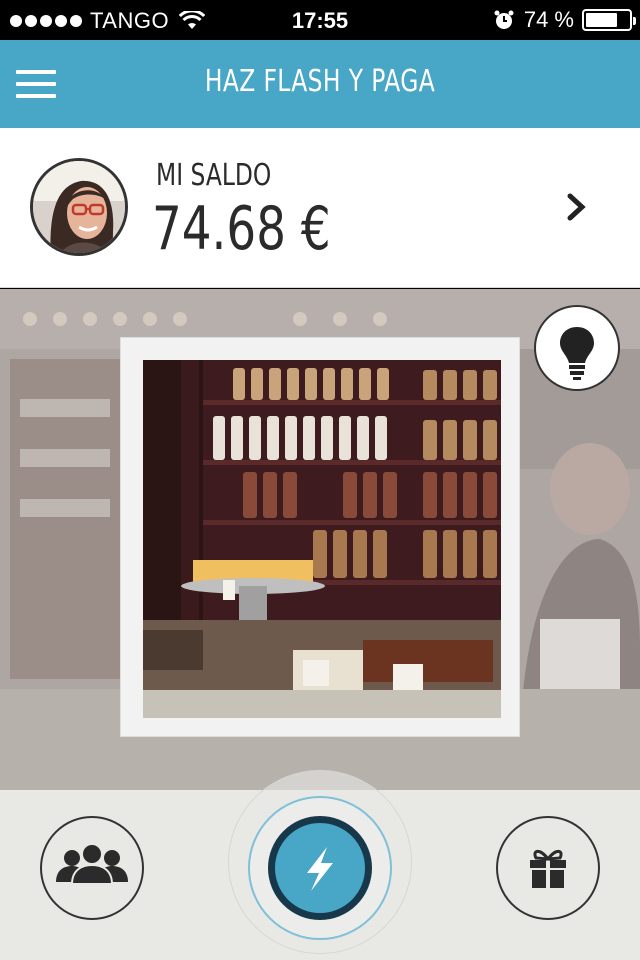 This screenshot has height=960, width=640. What do you see at coordinates (214, 175) in the screenshot?
I see `balance-label: MI SALDO` at bounding box center [214, 175].